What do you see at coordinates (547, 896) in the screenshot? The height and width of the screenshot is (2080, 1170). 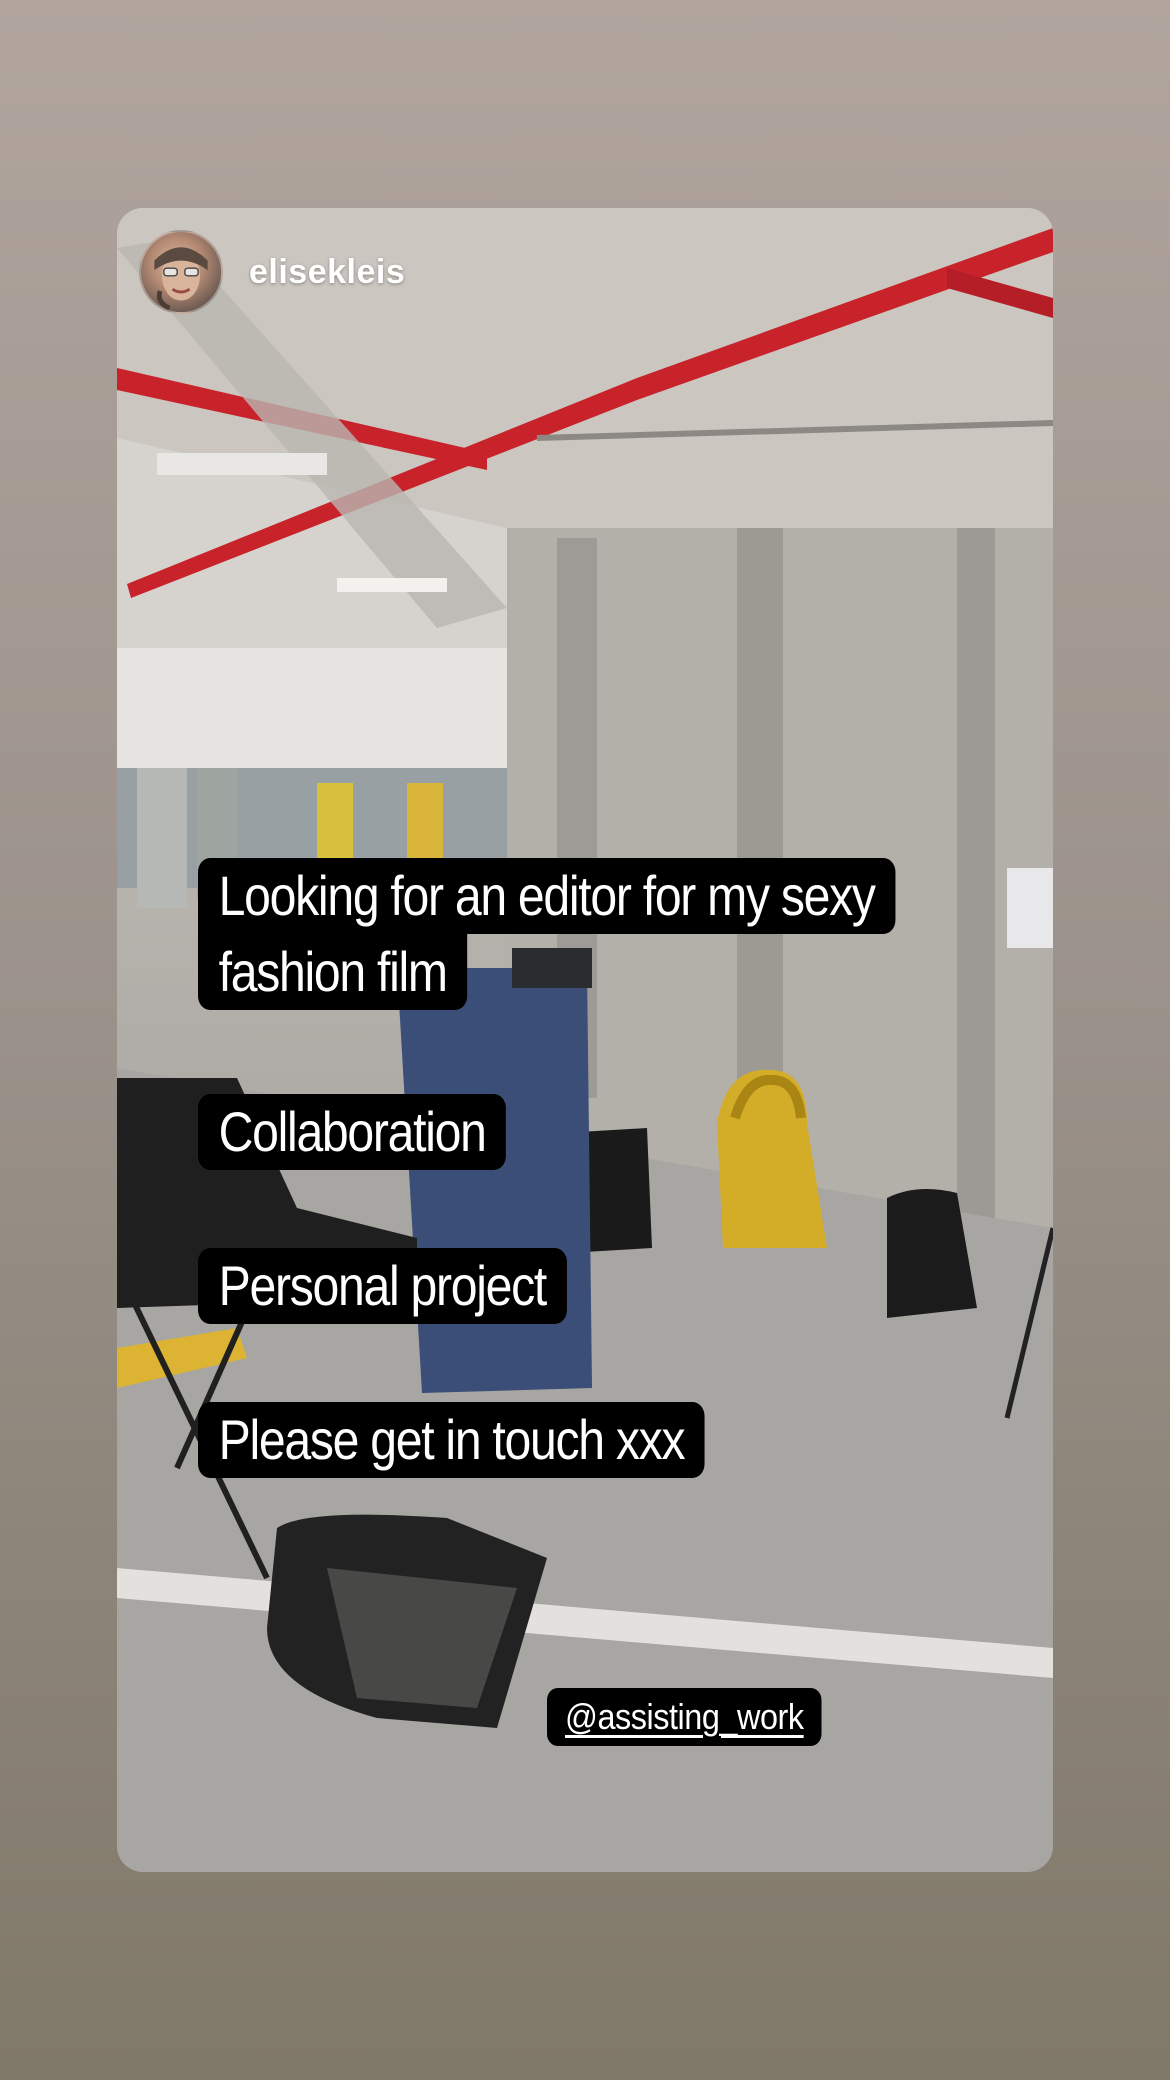 I see `caption-line: Looking for an editor for my sexy` at bounding box center [547, 896].